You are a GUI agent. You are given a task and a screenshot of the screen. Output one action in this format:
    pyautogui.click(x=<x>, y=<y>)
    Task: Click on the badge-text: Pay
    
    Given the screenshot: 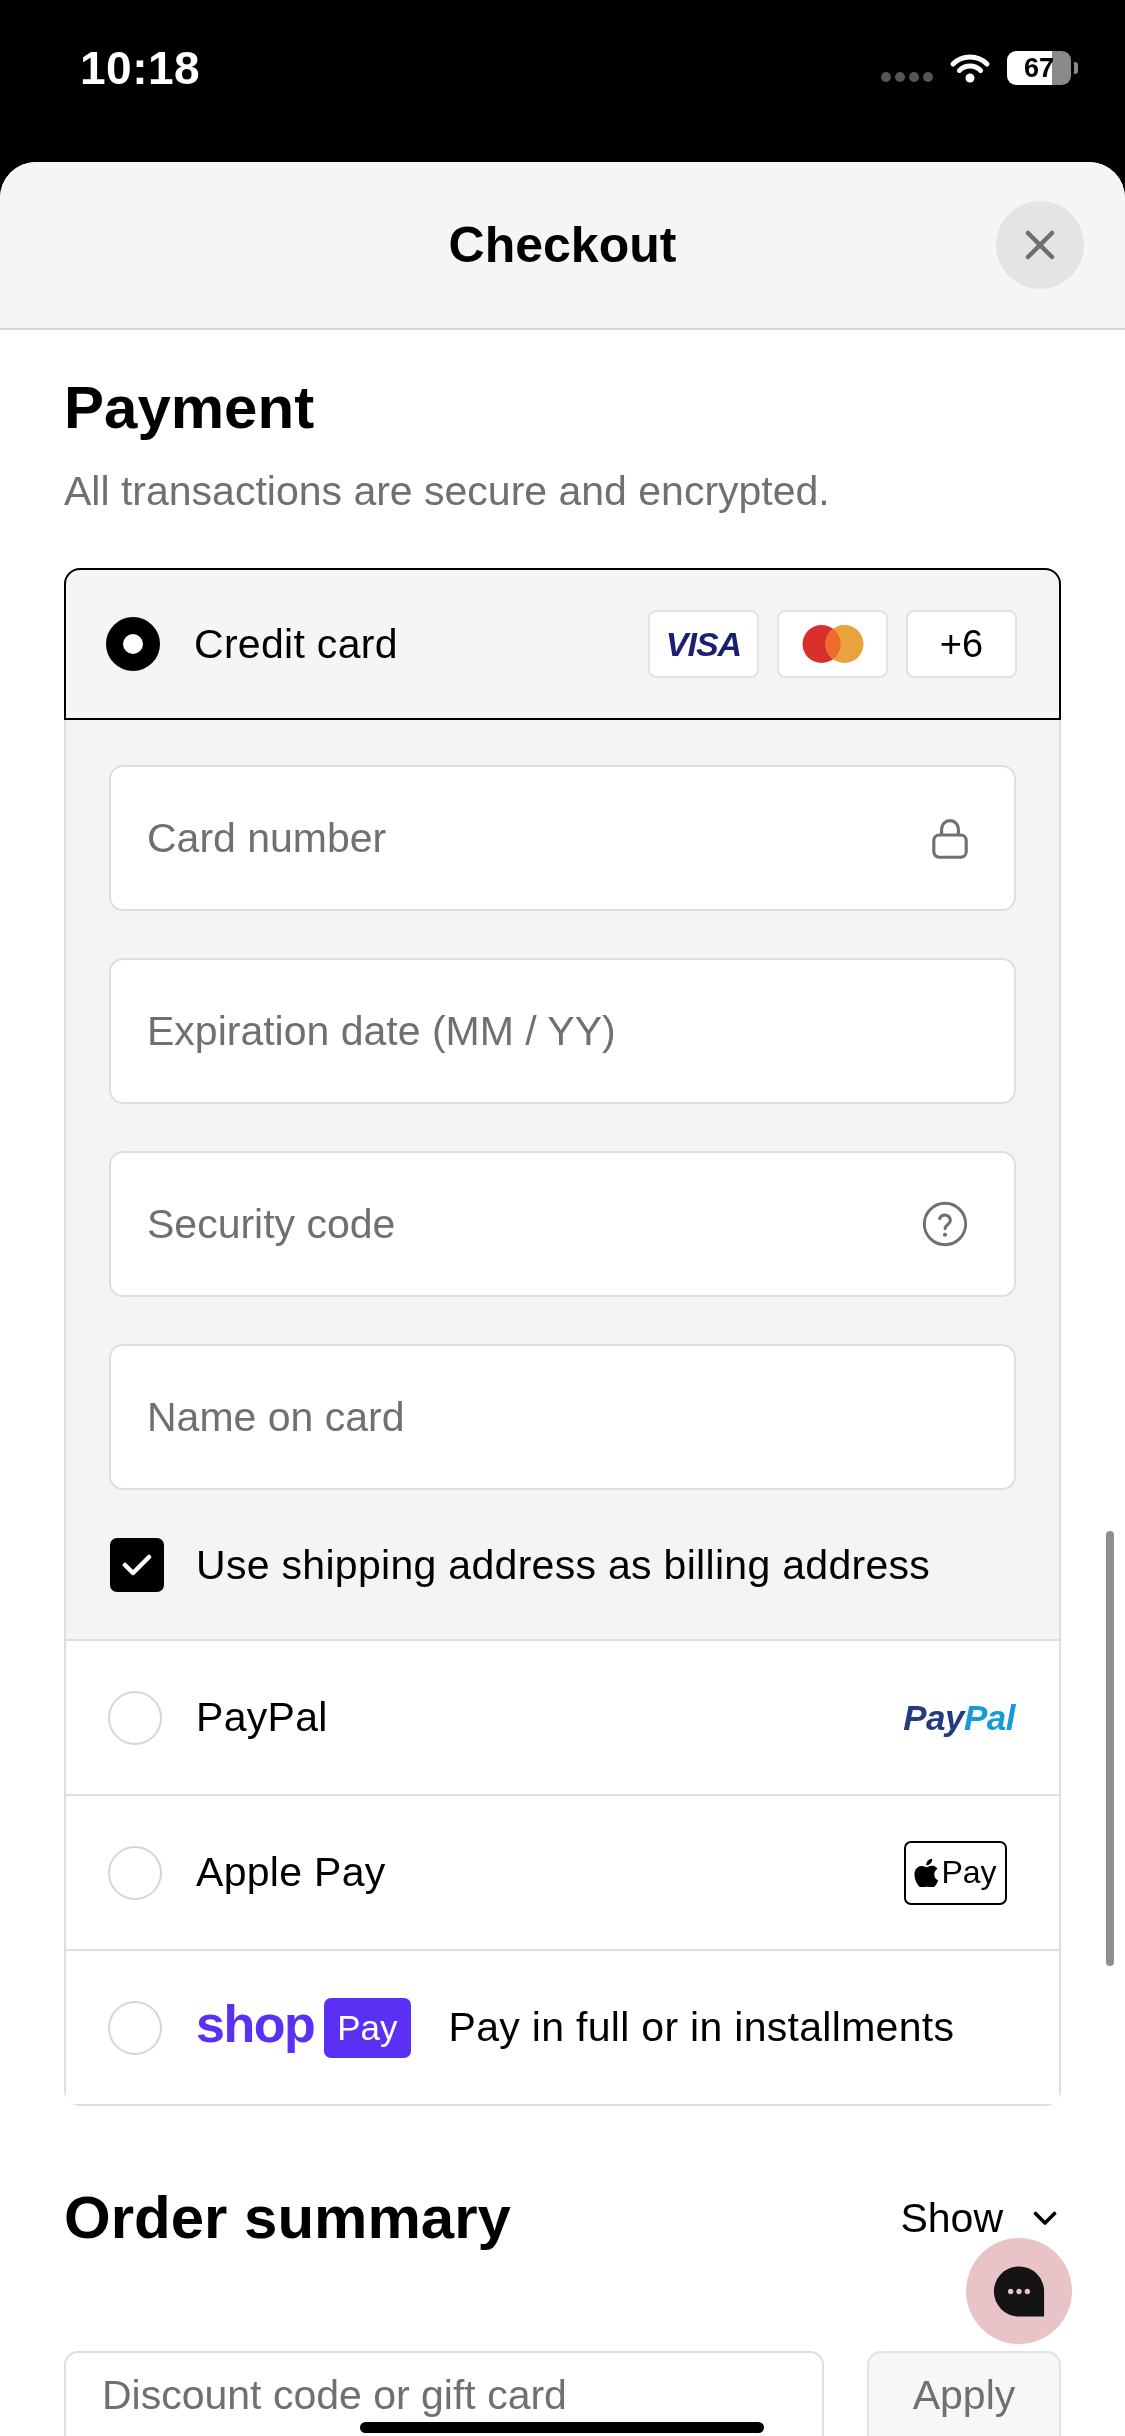 What is the action you would take?
    pyautogui.click(x=969, y=1872)
    